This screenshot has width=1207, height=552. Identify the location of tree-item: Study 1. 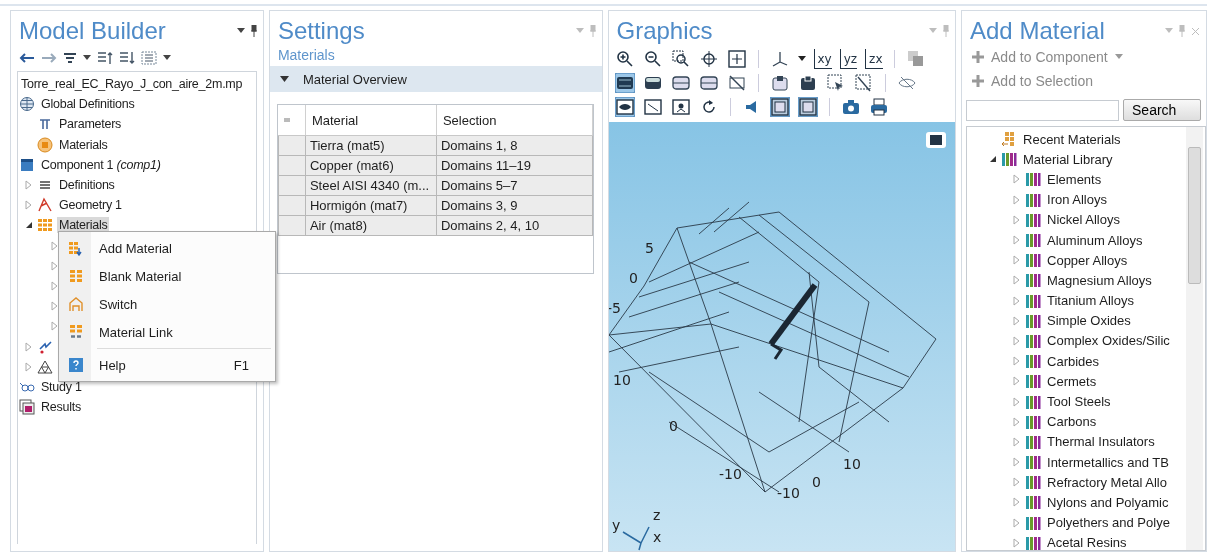
(61, 386).